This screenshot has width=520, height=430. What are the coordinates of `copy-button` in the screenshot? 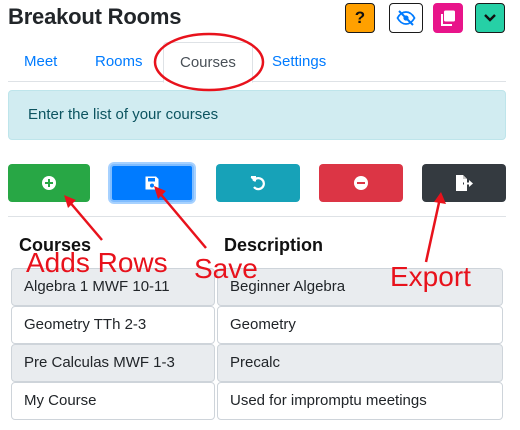 It's located at (448, 18).